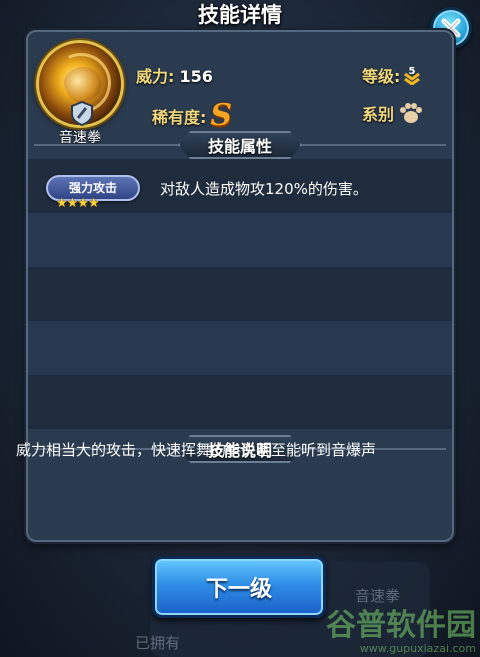 The image size is (480, 657). I want to click on next-level-button-label: 下一级, so click(238, 589).